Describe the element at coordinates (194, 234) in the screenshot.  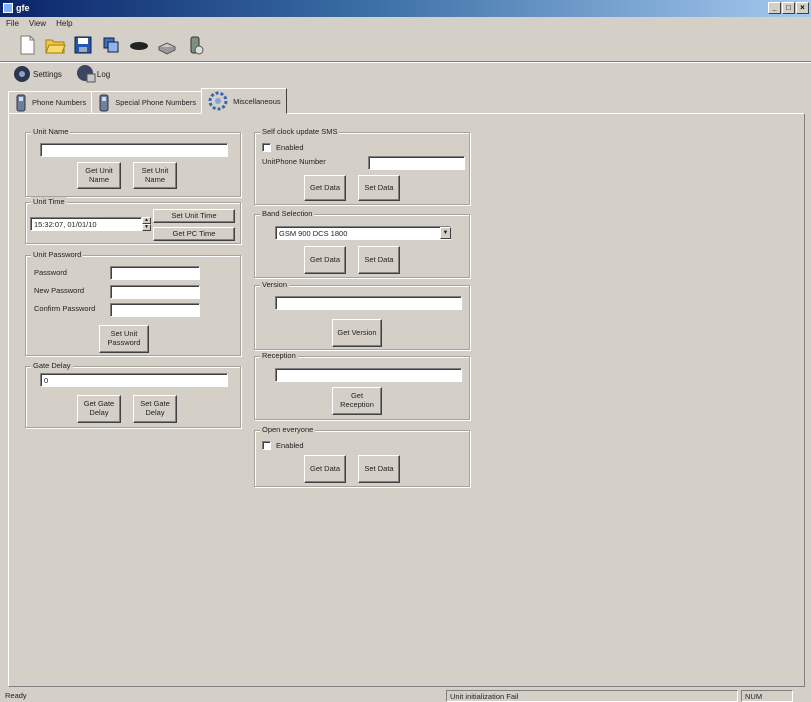
I see `get-pc-time-button: Get PC Time` at that location.